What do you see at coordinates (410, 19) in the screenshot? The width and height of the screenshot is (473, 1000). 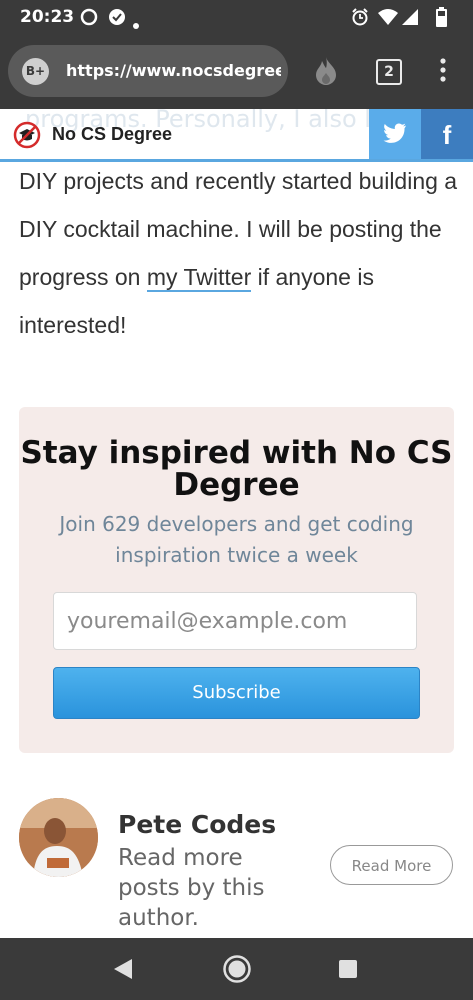 I see `signal-icon` at bounding box center [410, 19].